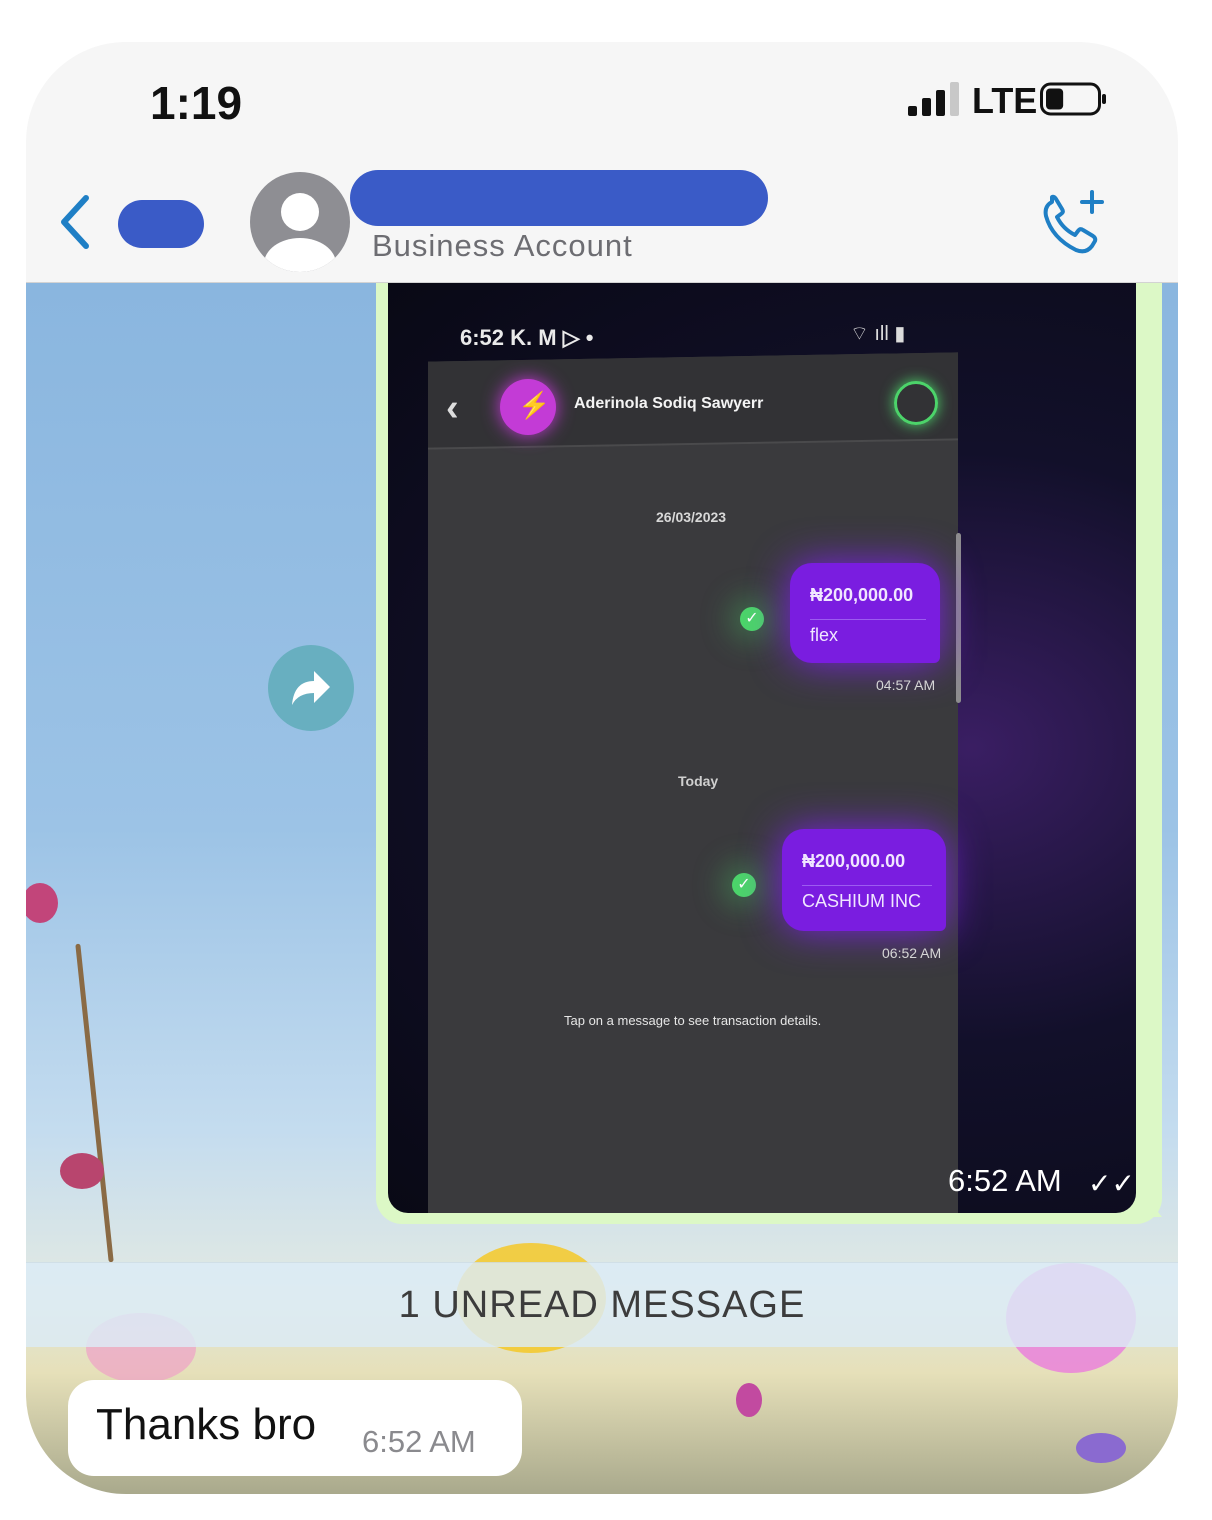  Describe the element at coordinates (502, 245) in the screenshot. I see `contact-subtitle: Business Account` at that location.